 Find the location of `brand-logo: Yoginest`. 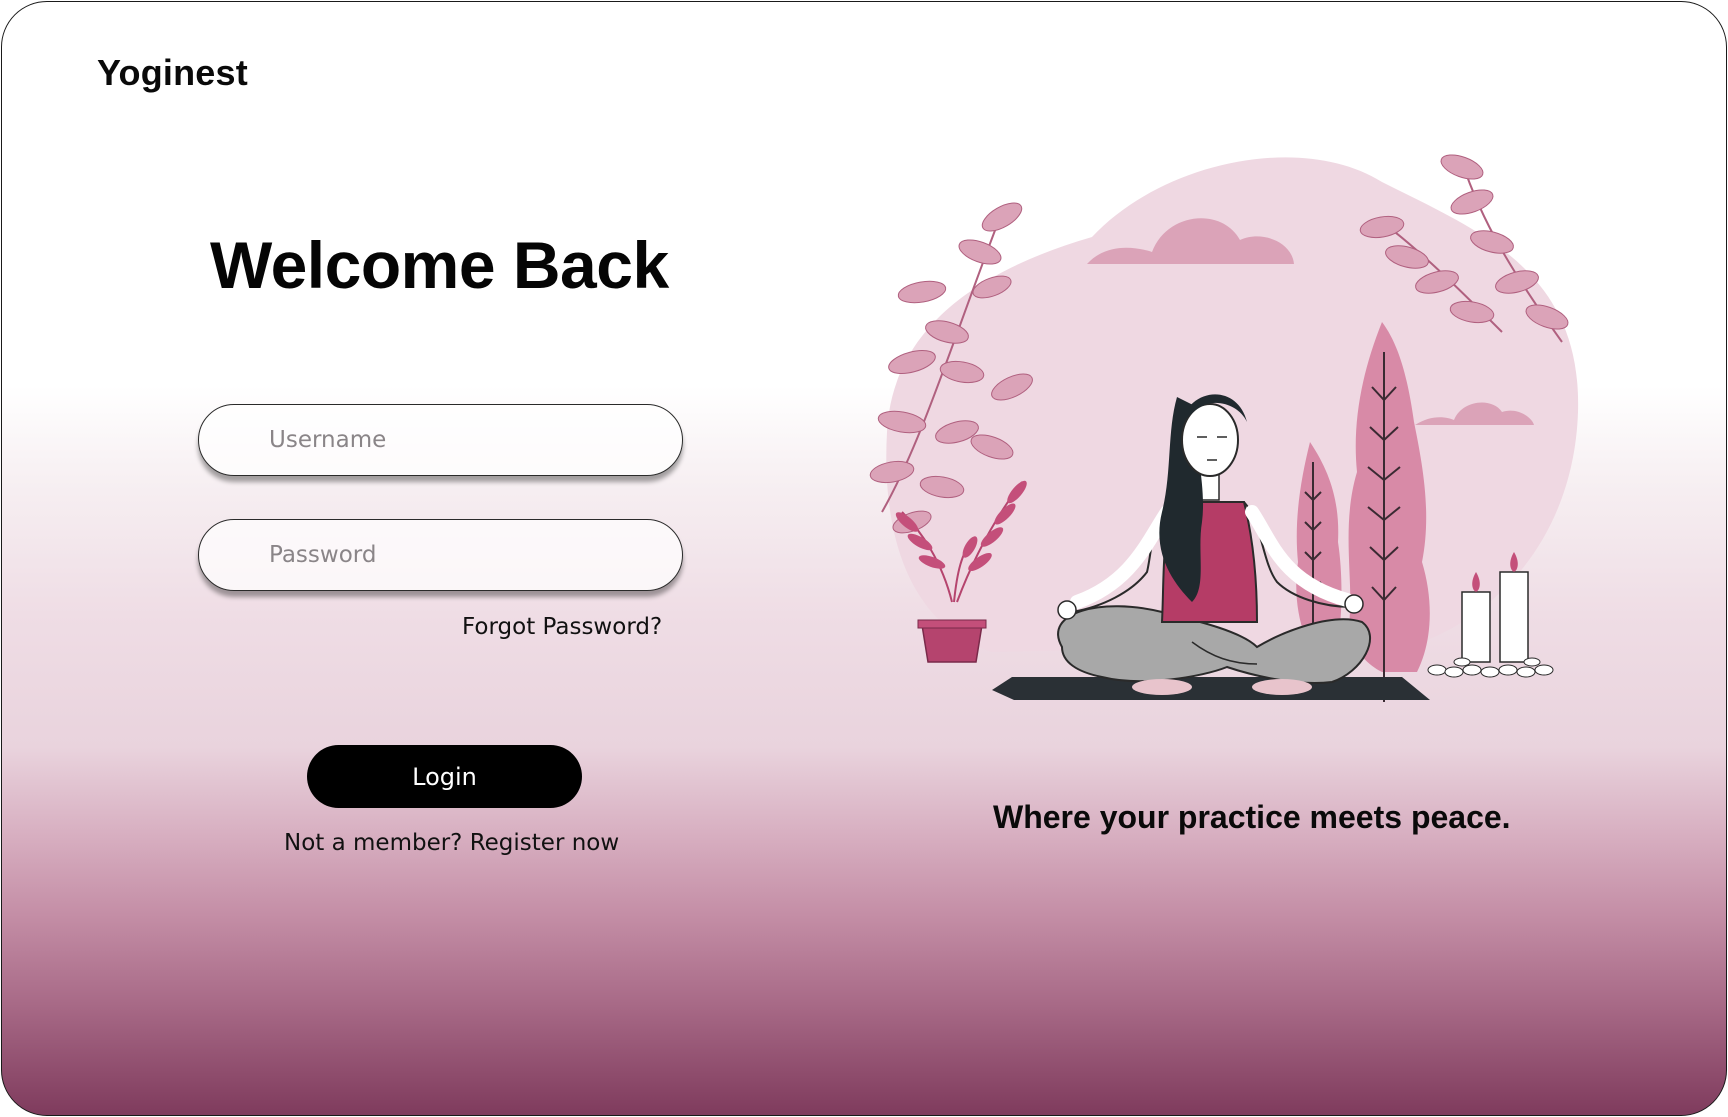

brand-logo: Yoginest is located at coordinates (172, 73).